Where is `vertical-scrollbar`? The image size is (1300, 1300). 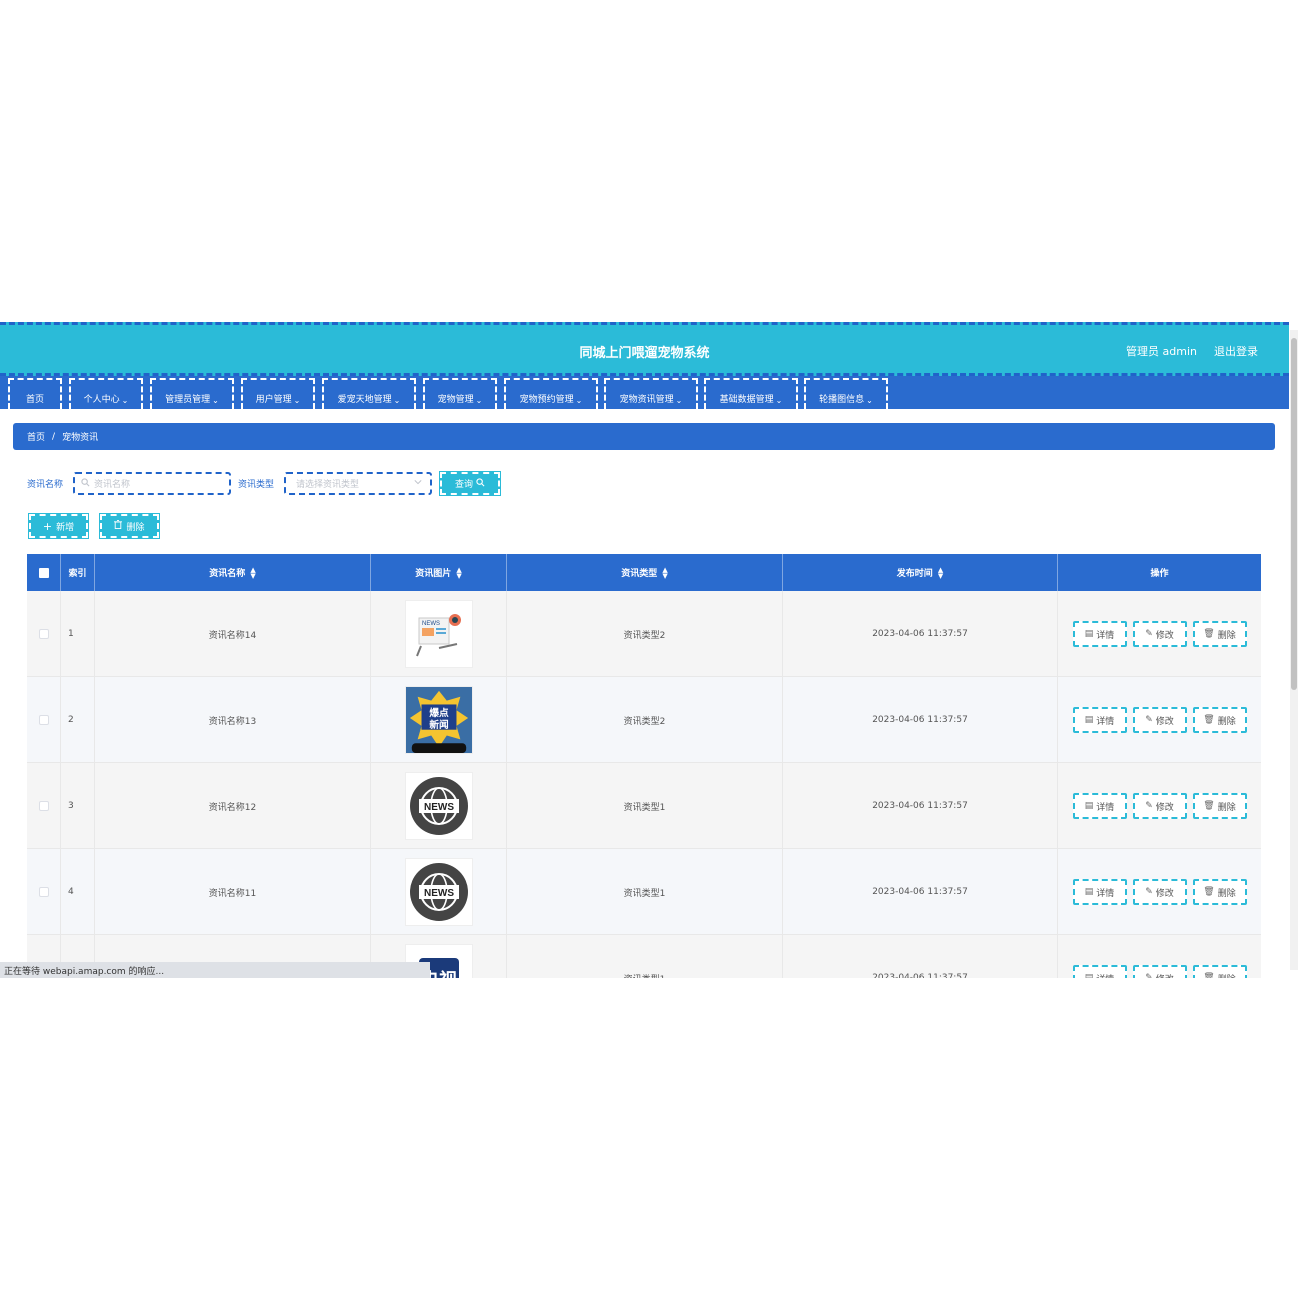 vertical-scrollbar is located at coordinates (1294, 650).